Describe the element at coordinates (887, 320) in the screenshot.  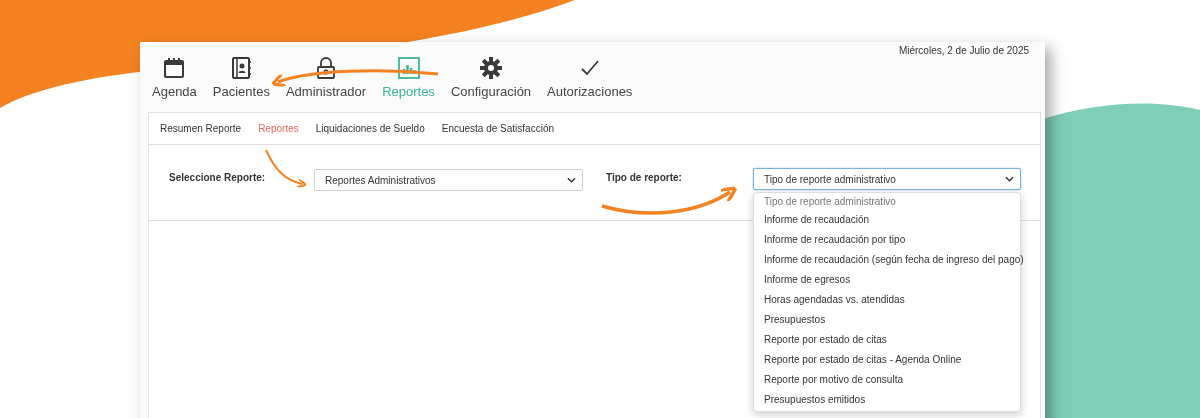
I see `dropdown-option: Presupuestos` at that location.